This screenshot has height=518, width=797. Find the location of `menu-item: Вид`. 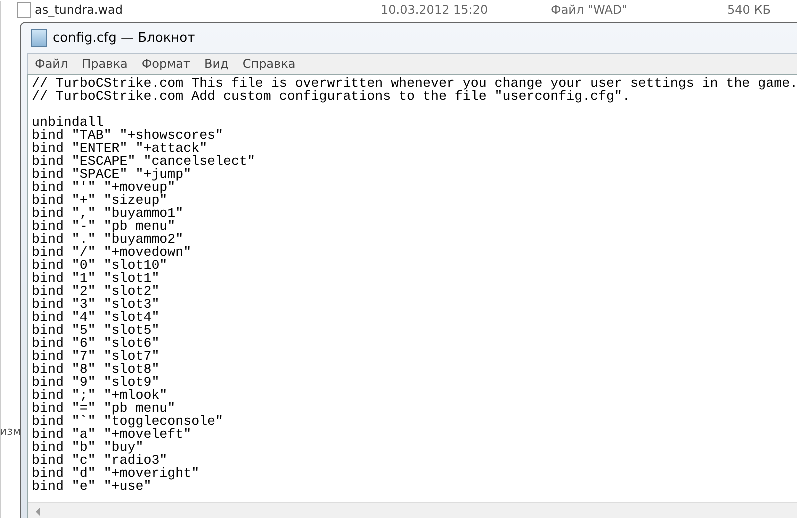

menu-item: Вид is located at coordinates (217, 64).